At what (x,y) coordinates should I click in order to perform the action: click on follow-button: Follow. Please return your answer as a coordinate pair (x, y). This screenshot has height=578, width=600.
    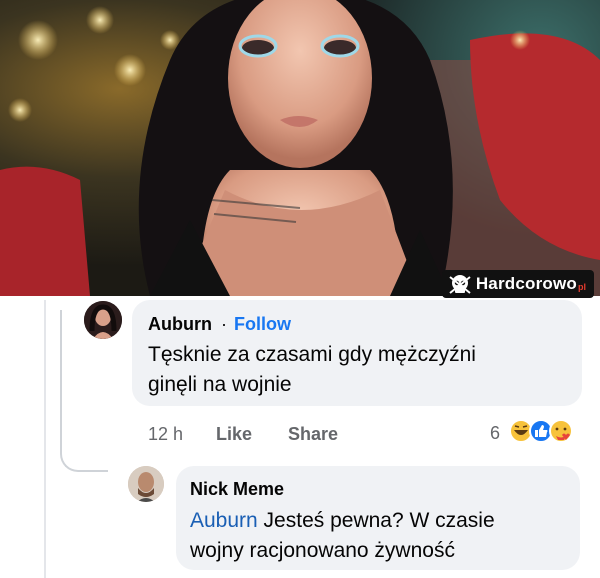
    Looking at the image, I should click on (262, 324).